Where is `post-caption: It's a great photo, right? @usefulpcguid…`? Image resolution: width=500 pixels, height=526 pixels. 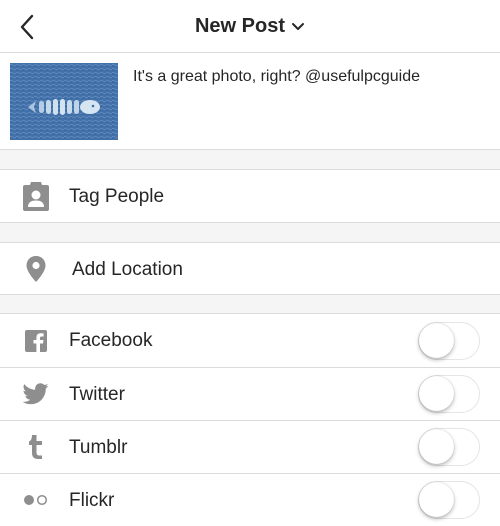
post-caption: It's a great photo, right? @usefulpcguid… is located at coordinates (276, 77).